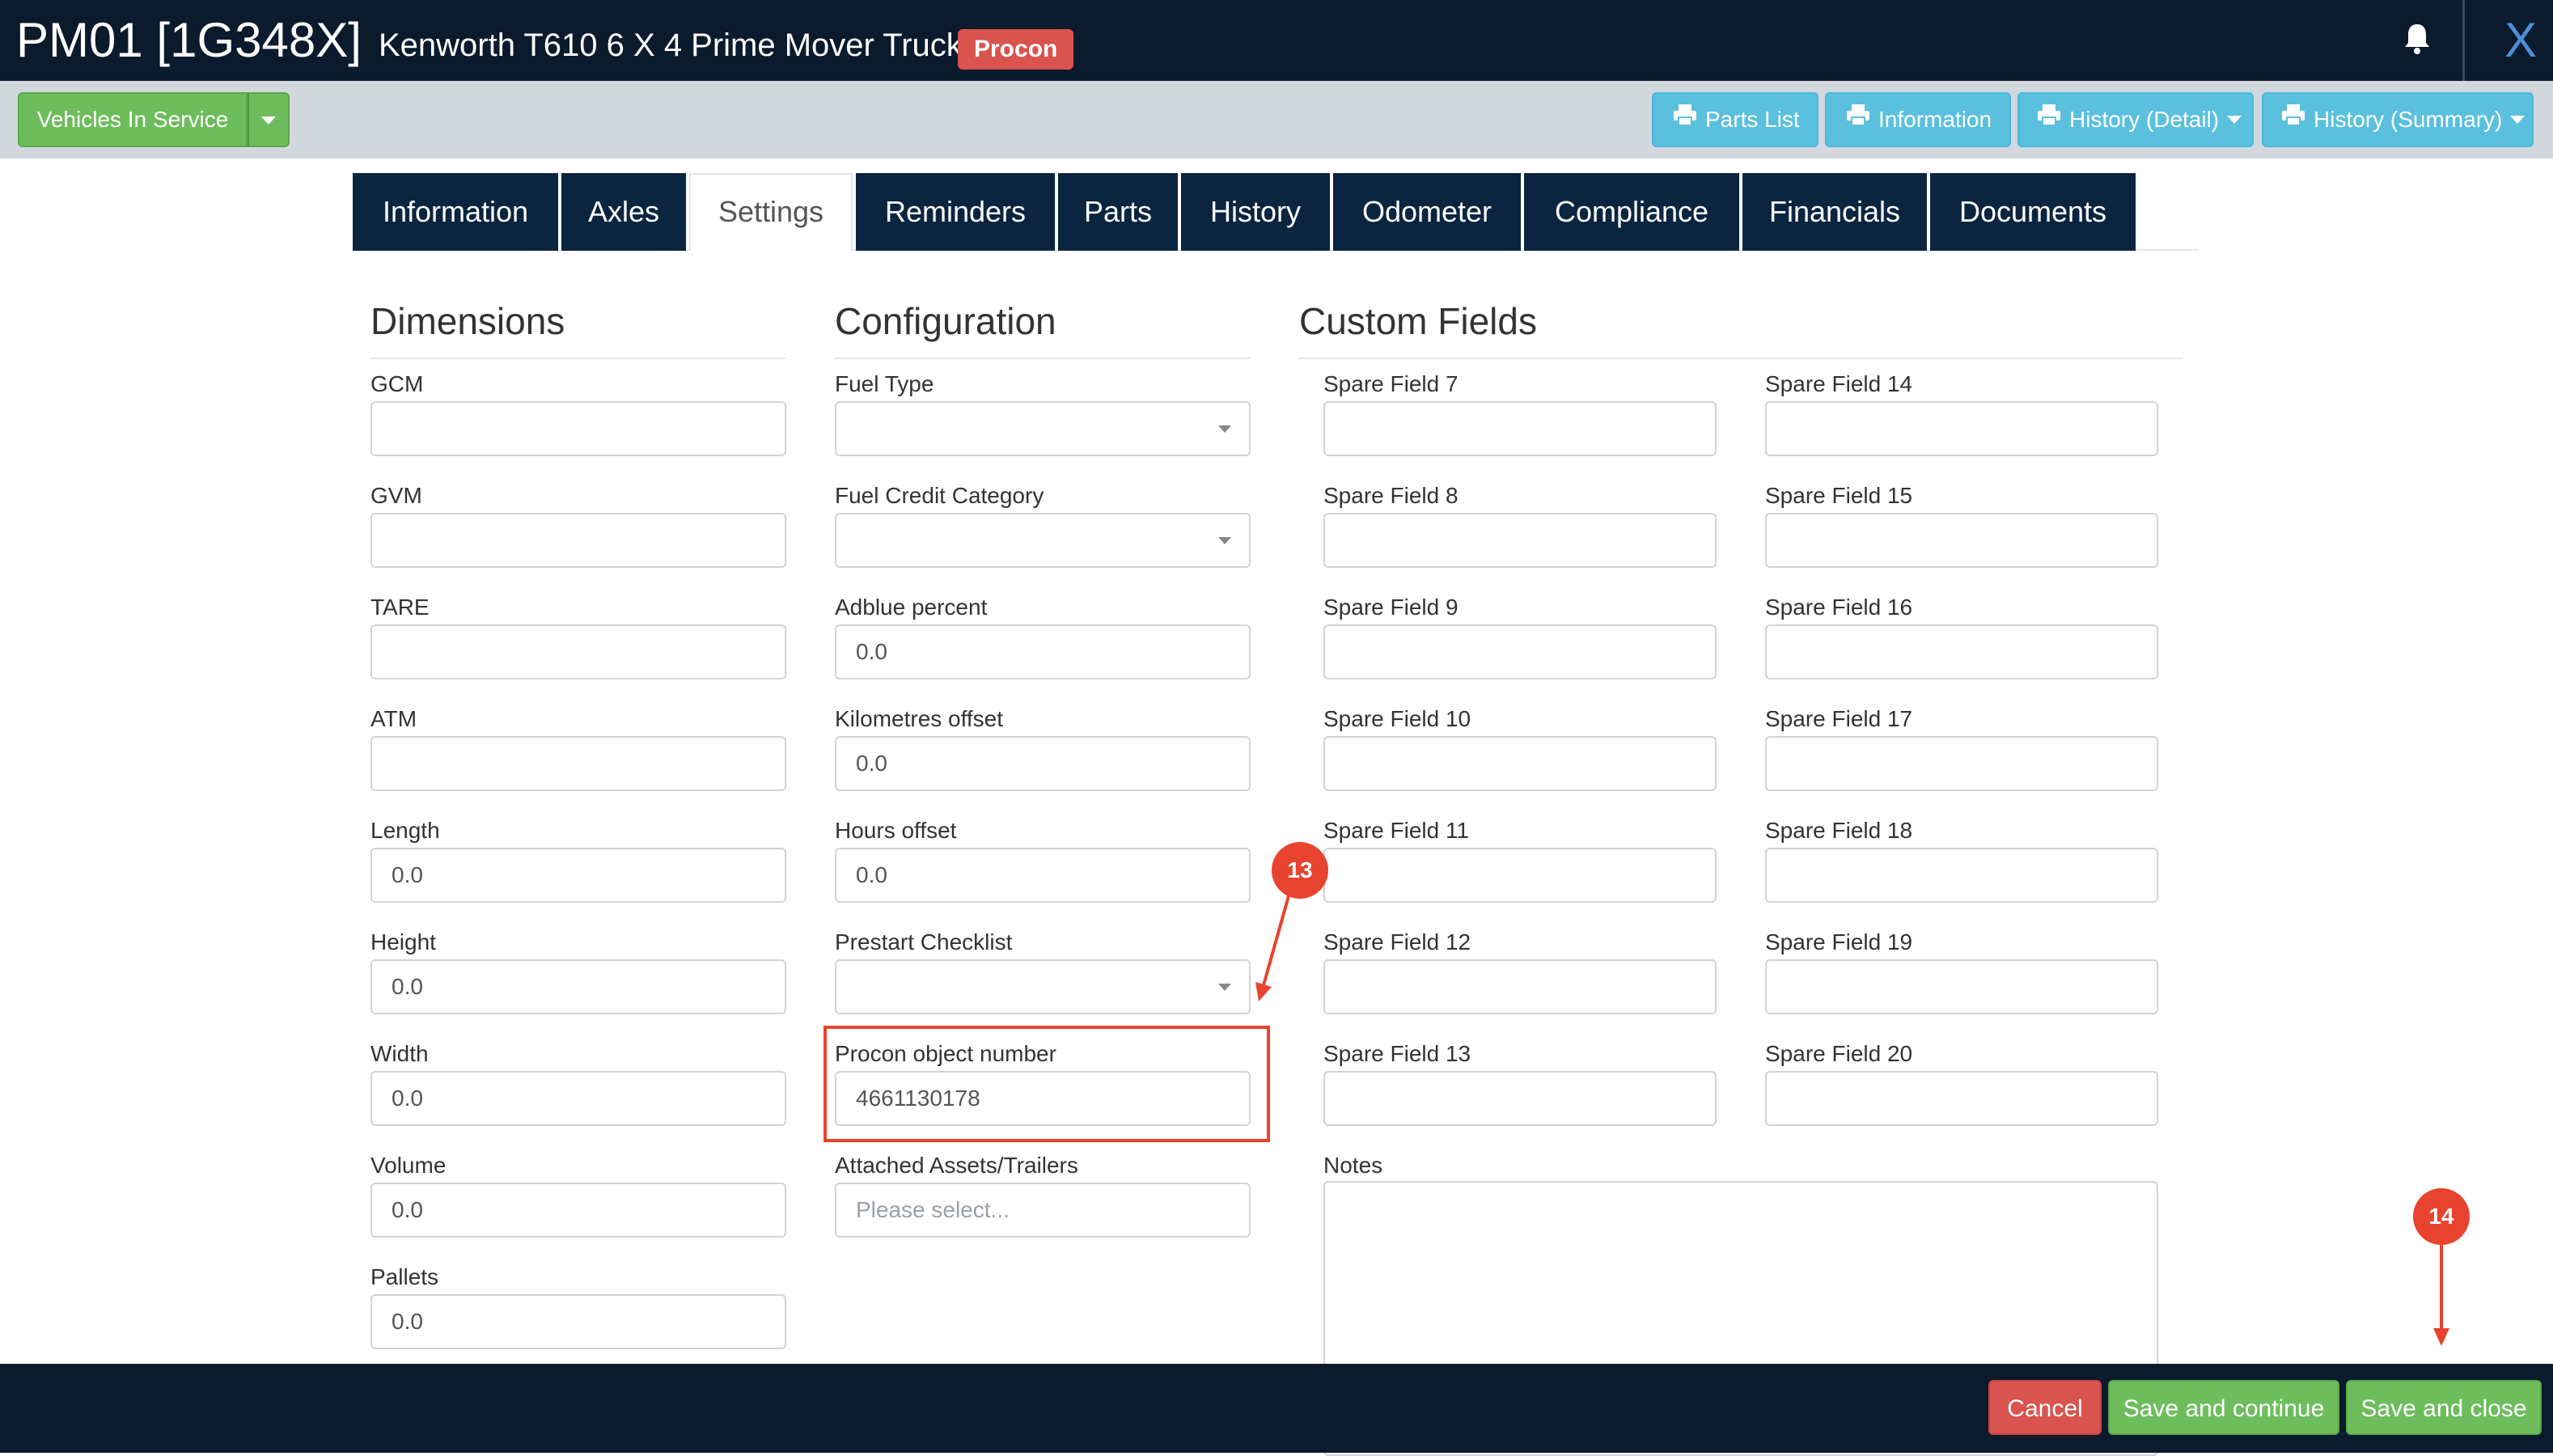  What do you see at coordinates (2223, 1407) in the screenshot?
I see `save-and-continue-button: Save and continue` at bounding box center [2223, 1407].